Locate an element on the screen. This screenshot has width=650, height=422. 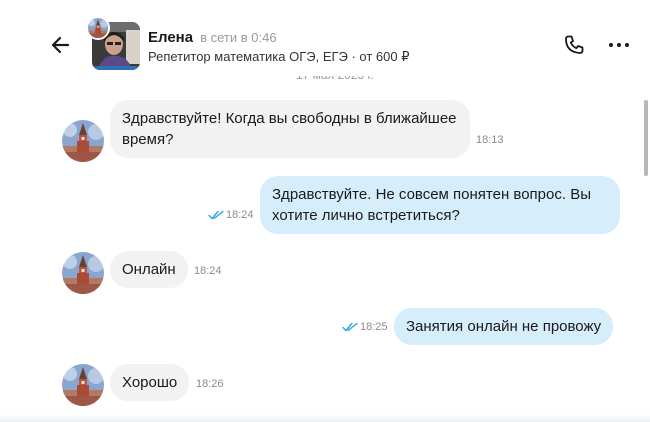
message-text: Хорошо is located at coordinates (150, 382).